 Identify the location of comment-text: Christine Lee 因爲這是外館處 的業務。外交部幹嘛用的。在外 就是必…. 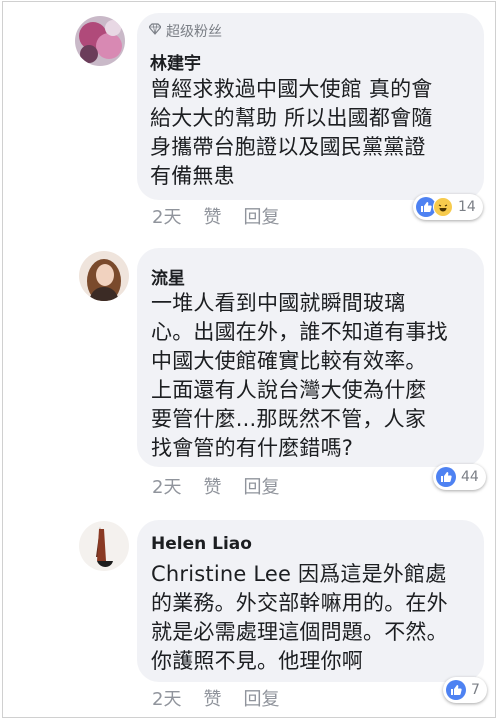
(299, 617).